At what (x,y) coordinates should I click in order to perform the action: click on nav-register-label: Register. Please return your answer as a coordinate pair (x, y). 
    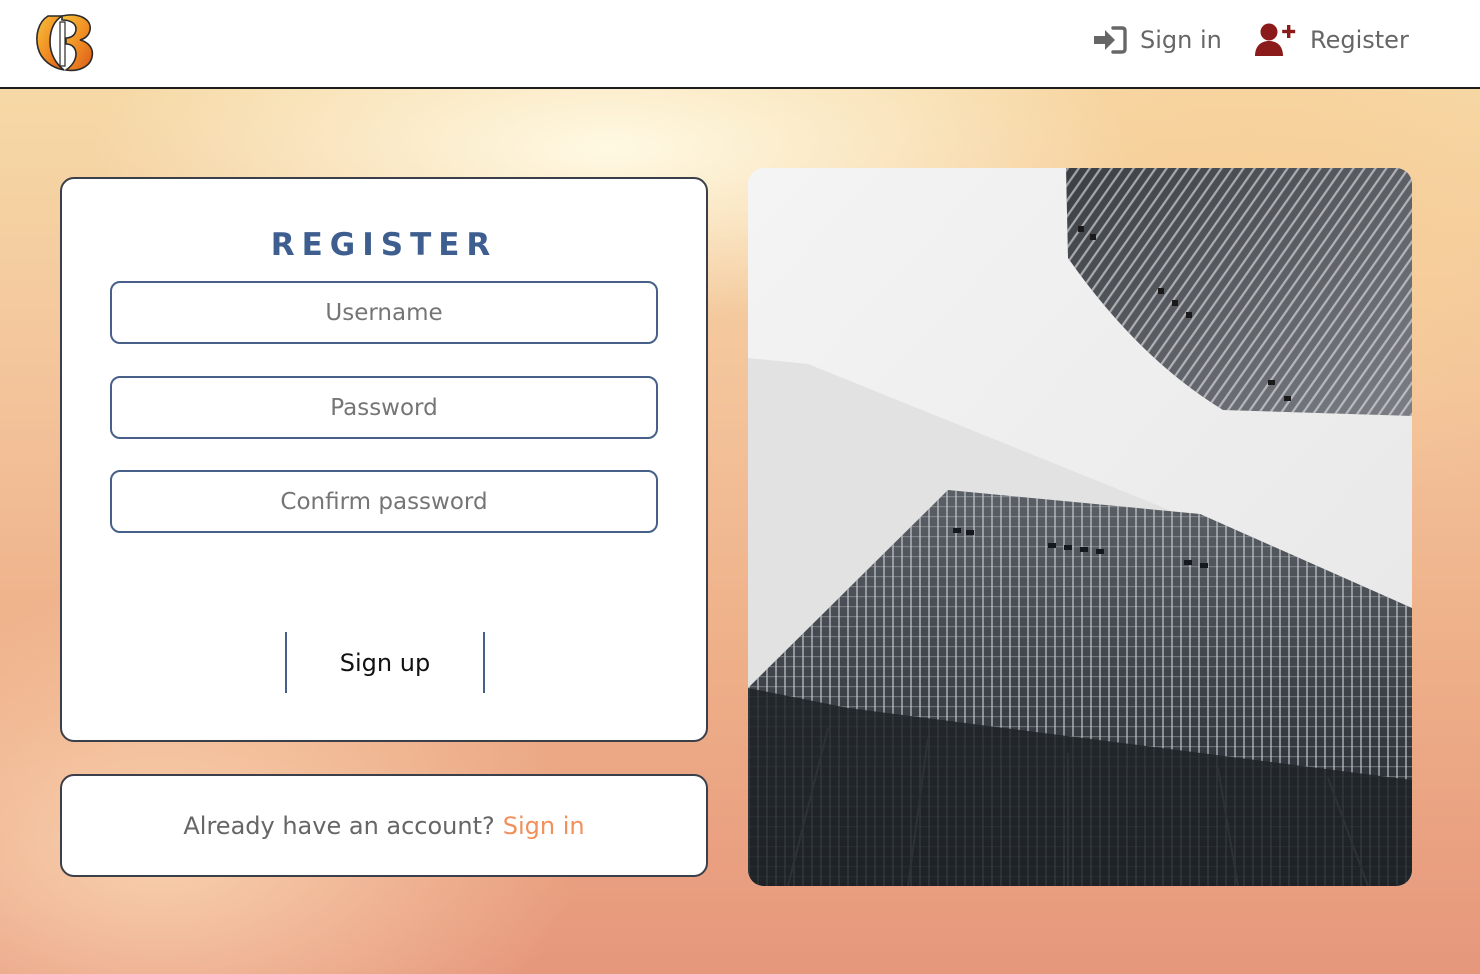
    Looking at the image, I should click on (1359, 40).